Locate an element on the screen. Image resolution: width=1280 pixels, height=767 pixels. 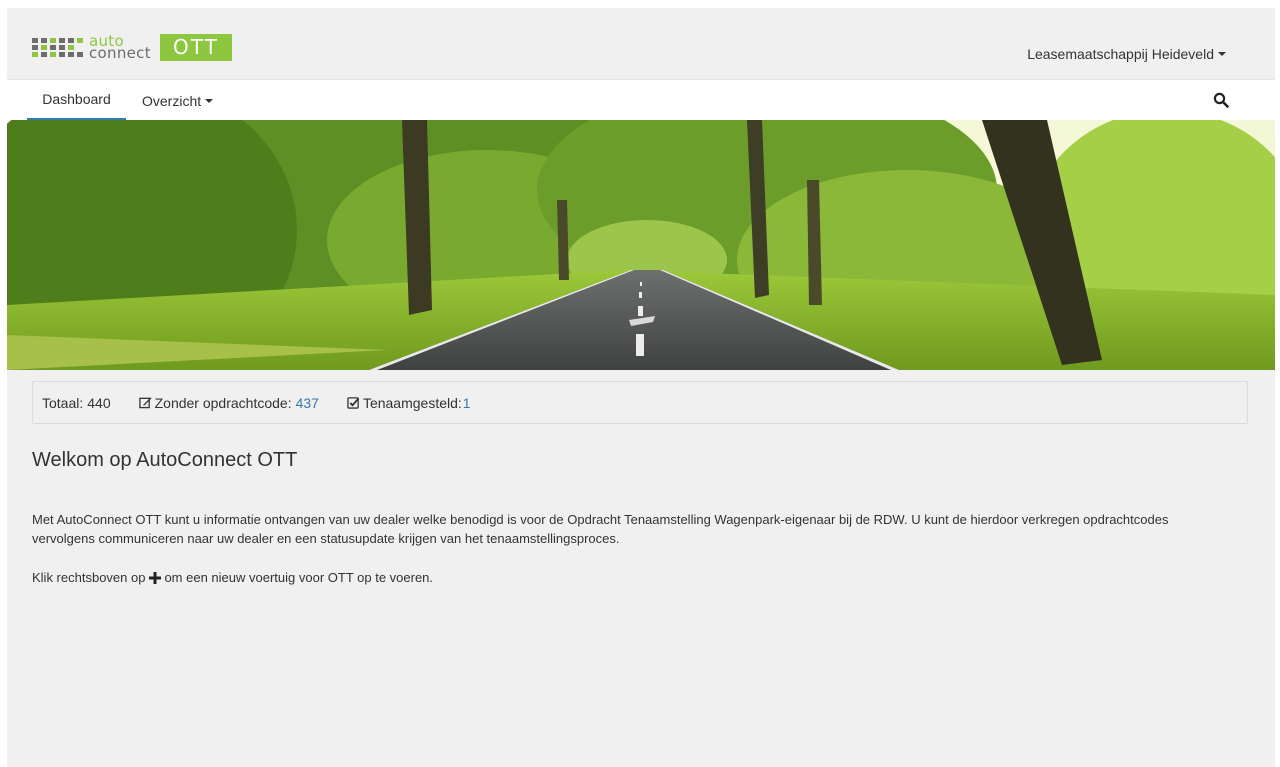
plus-icon is located at coordinates (155, 577).